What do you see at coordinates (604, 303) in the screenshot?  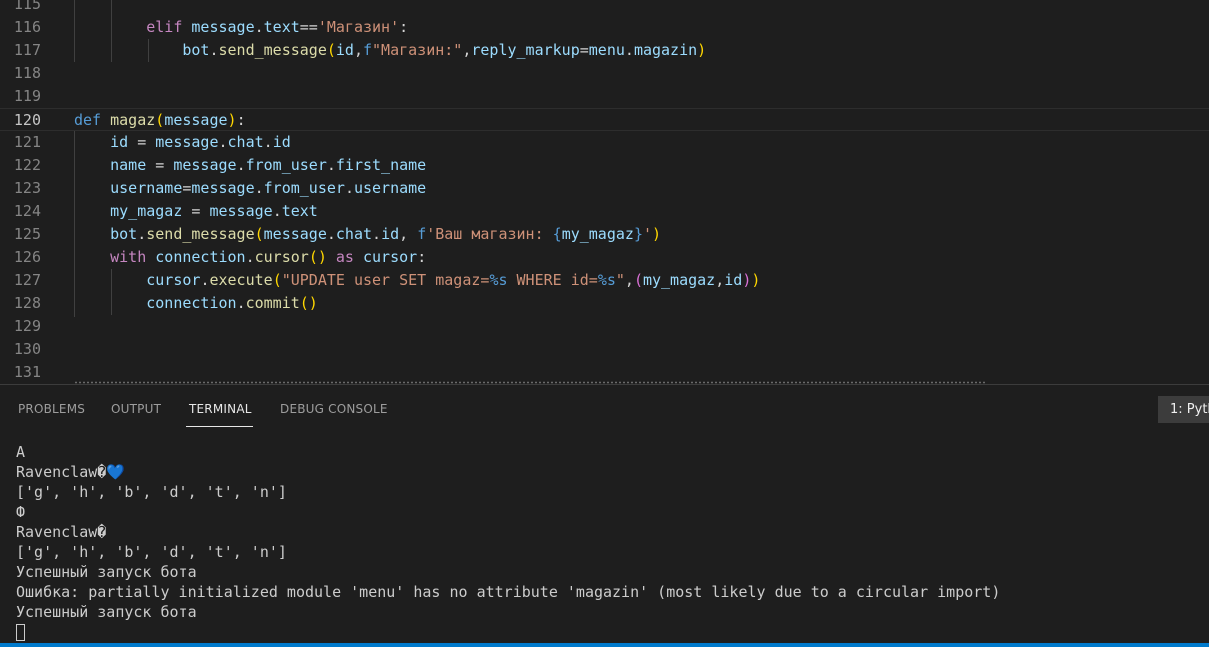 I see `code-line: 128 connection.commit()` at bounding box center [604, 303].